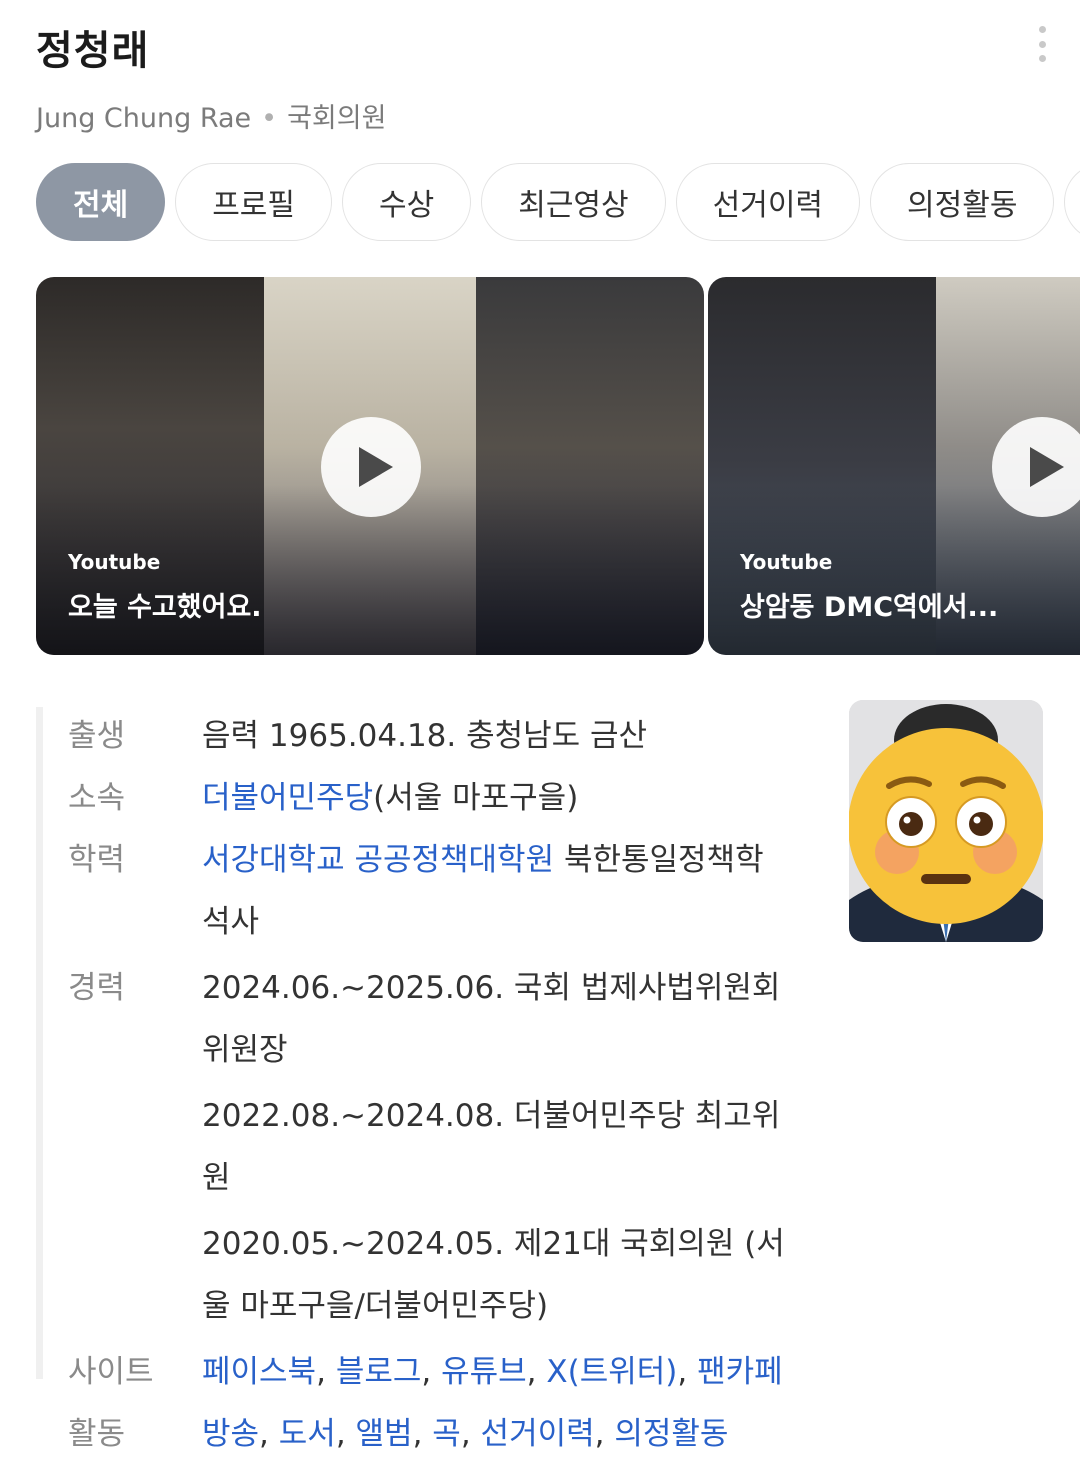 The width and height of the screenshot is (1080, 1465). Describe the element at coordinates (573, 202) in the screenshot. I see `tab-recent-videos: 최근영상` at that location.